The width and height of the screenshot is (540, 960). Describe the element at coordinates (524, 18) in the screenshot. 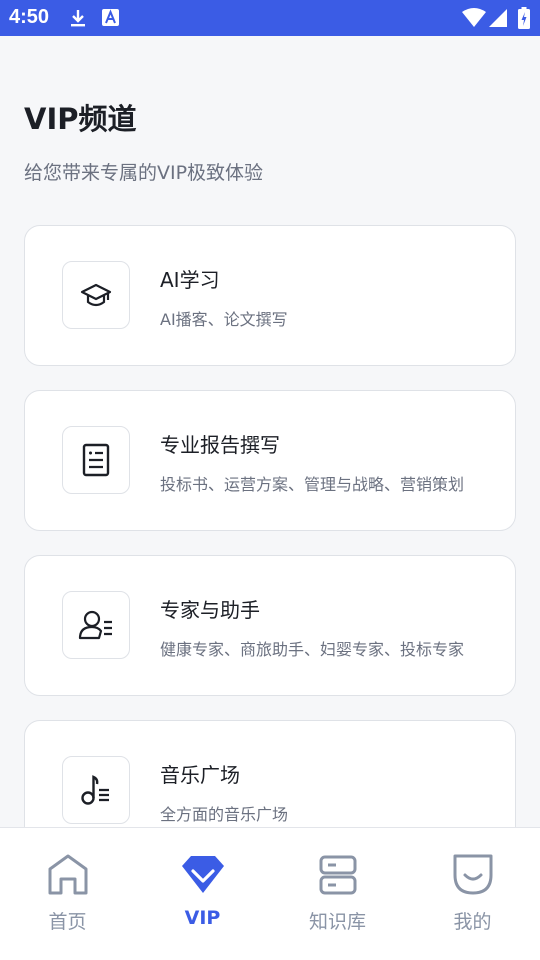

I see `battery-icon` at that location.